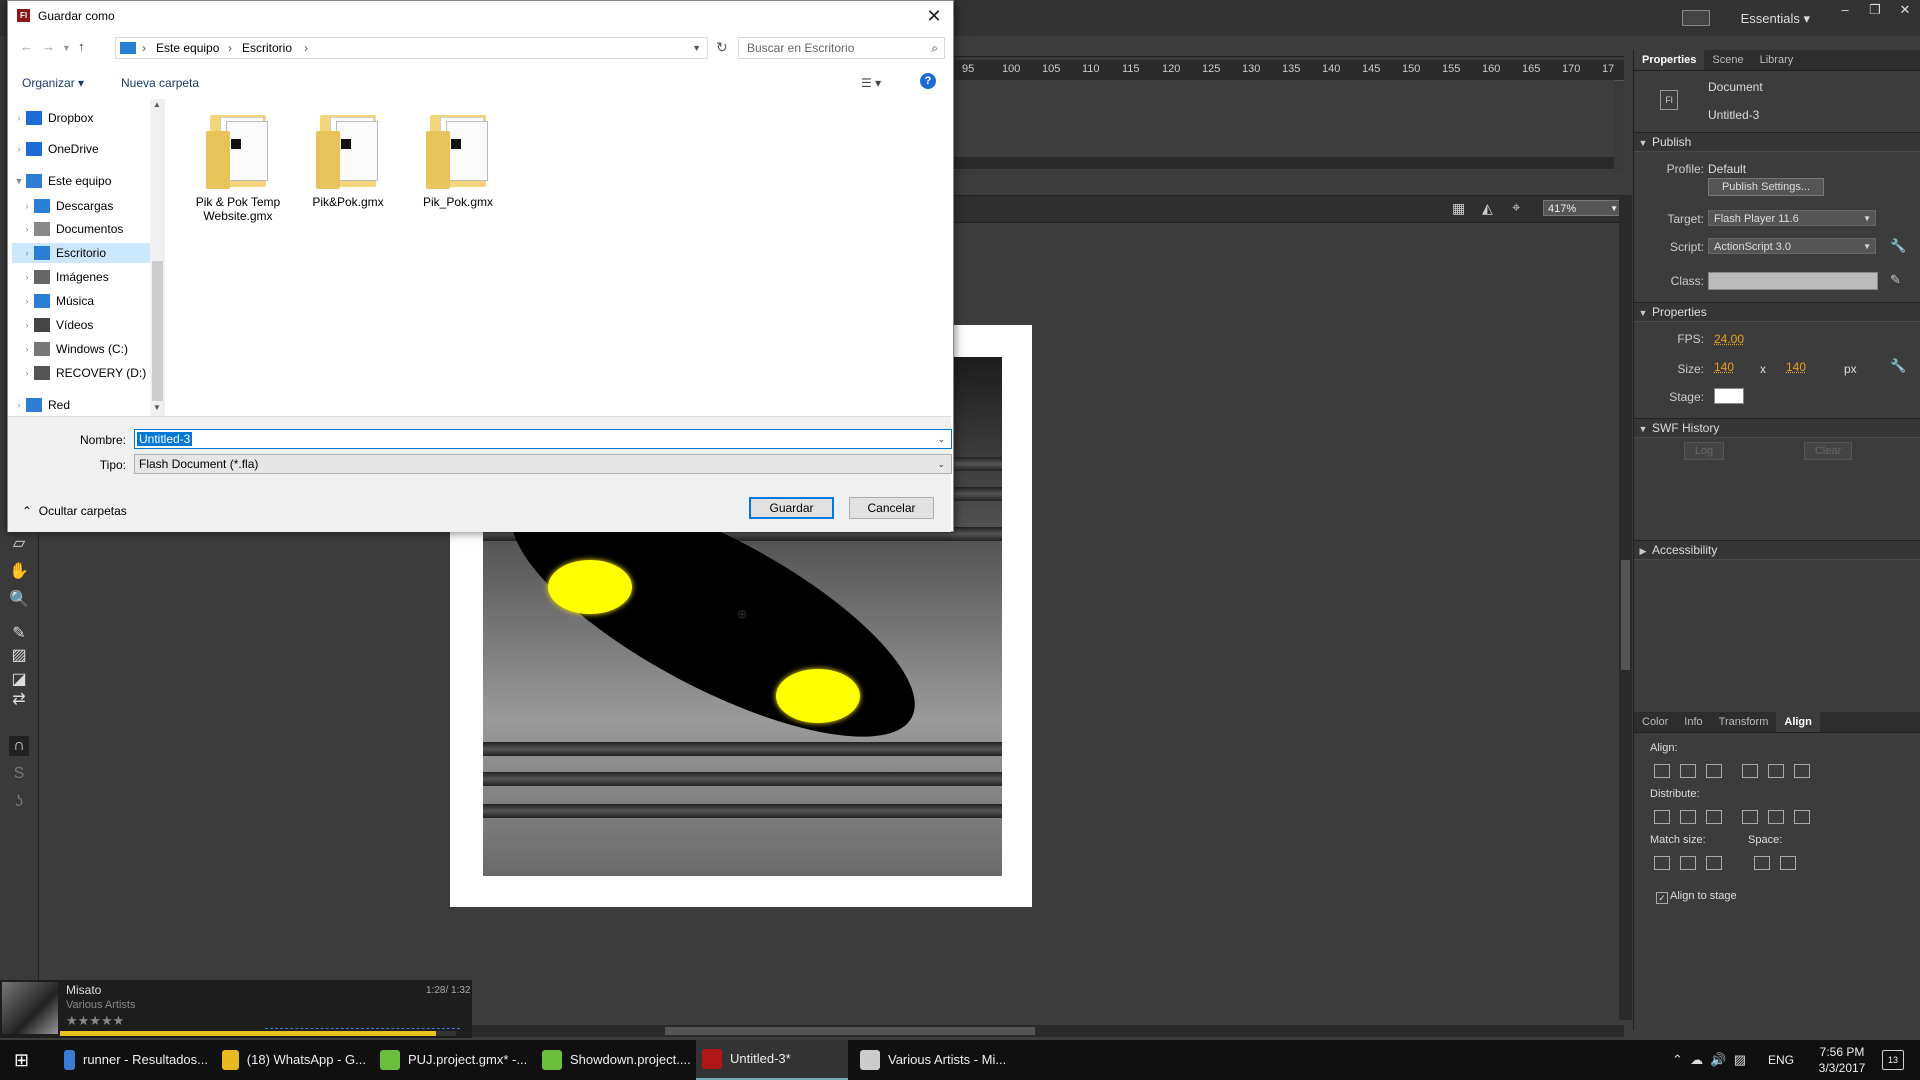  I want to click on class-input, so click(1793, 281).